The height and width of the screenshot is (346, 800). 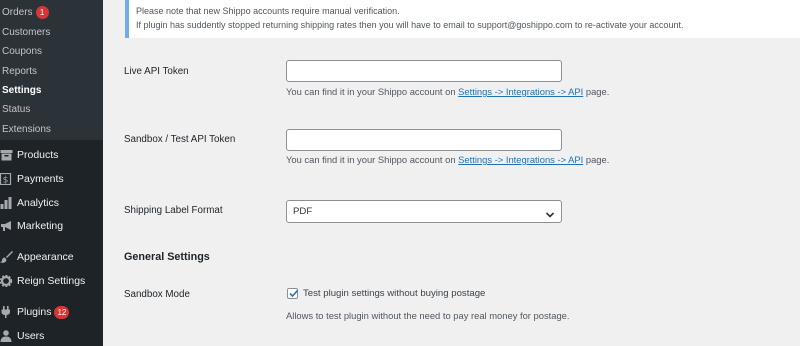 I want to click on submenu-item-status: Status, so click(x=16, y=110).